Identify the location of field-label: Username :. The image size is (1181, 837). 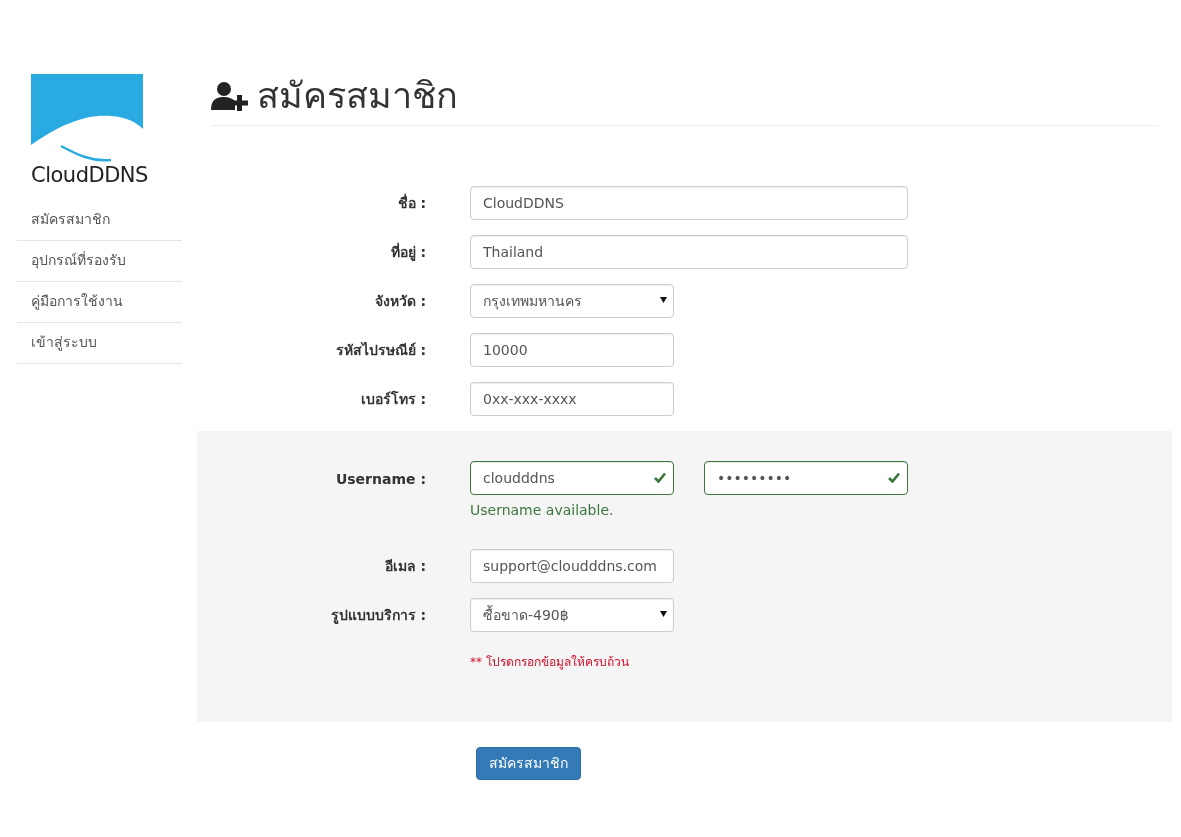
(380, 480).